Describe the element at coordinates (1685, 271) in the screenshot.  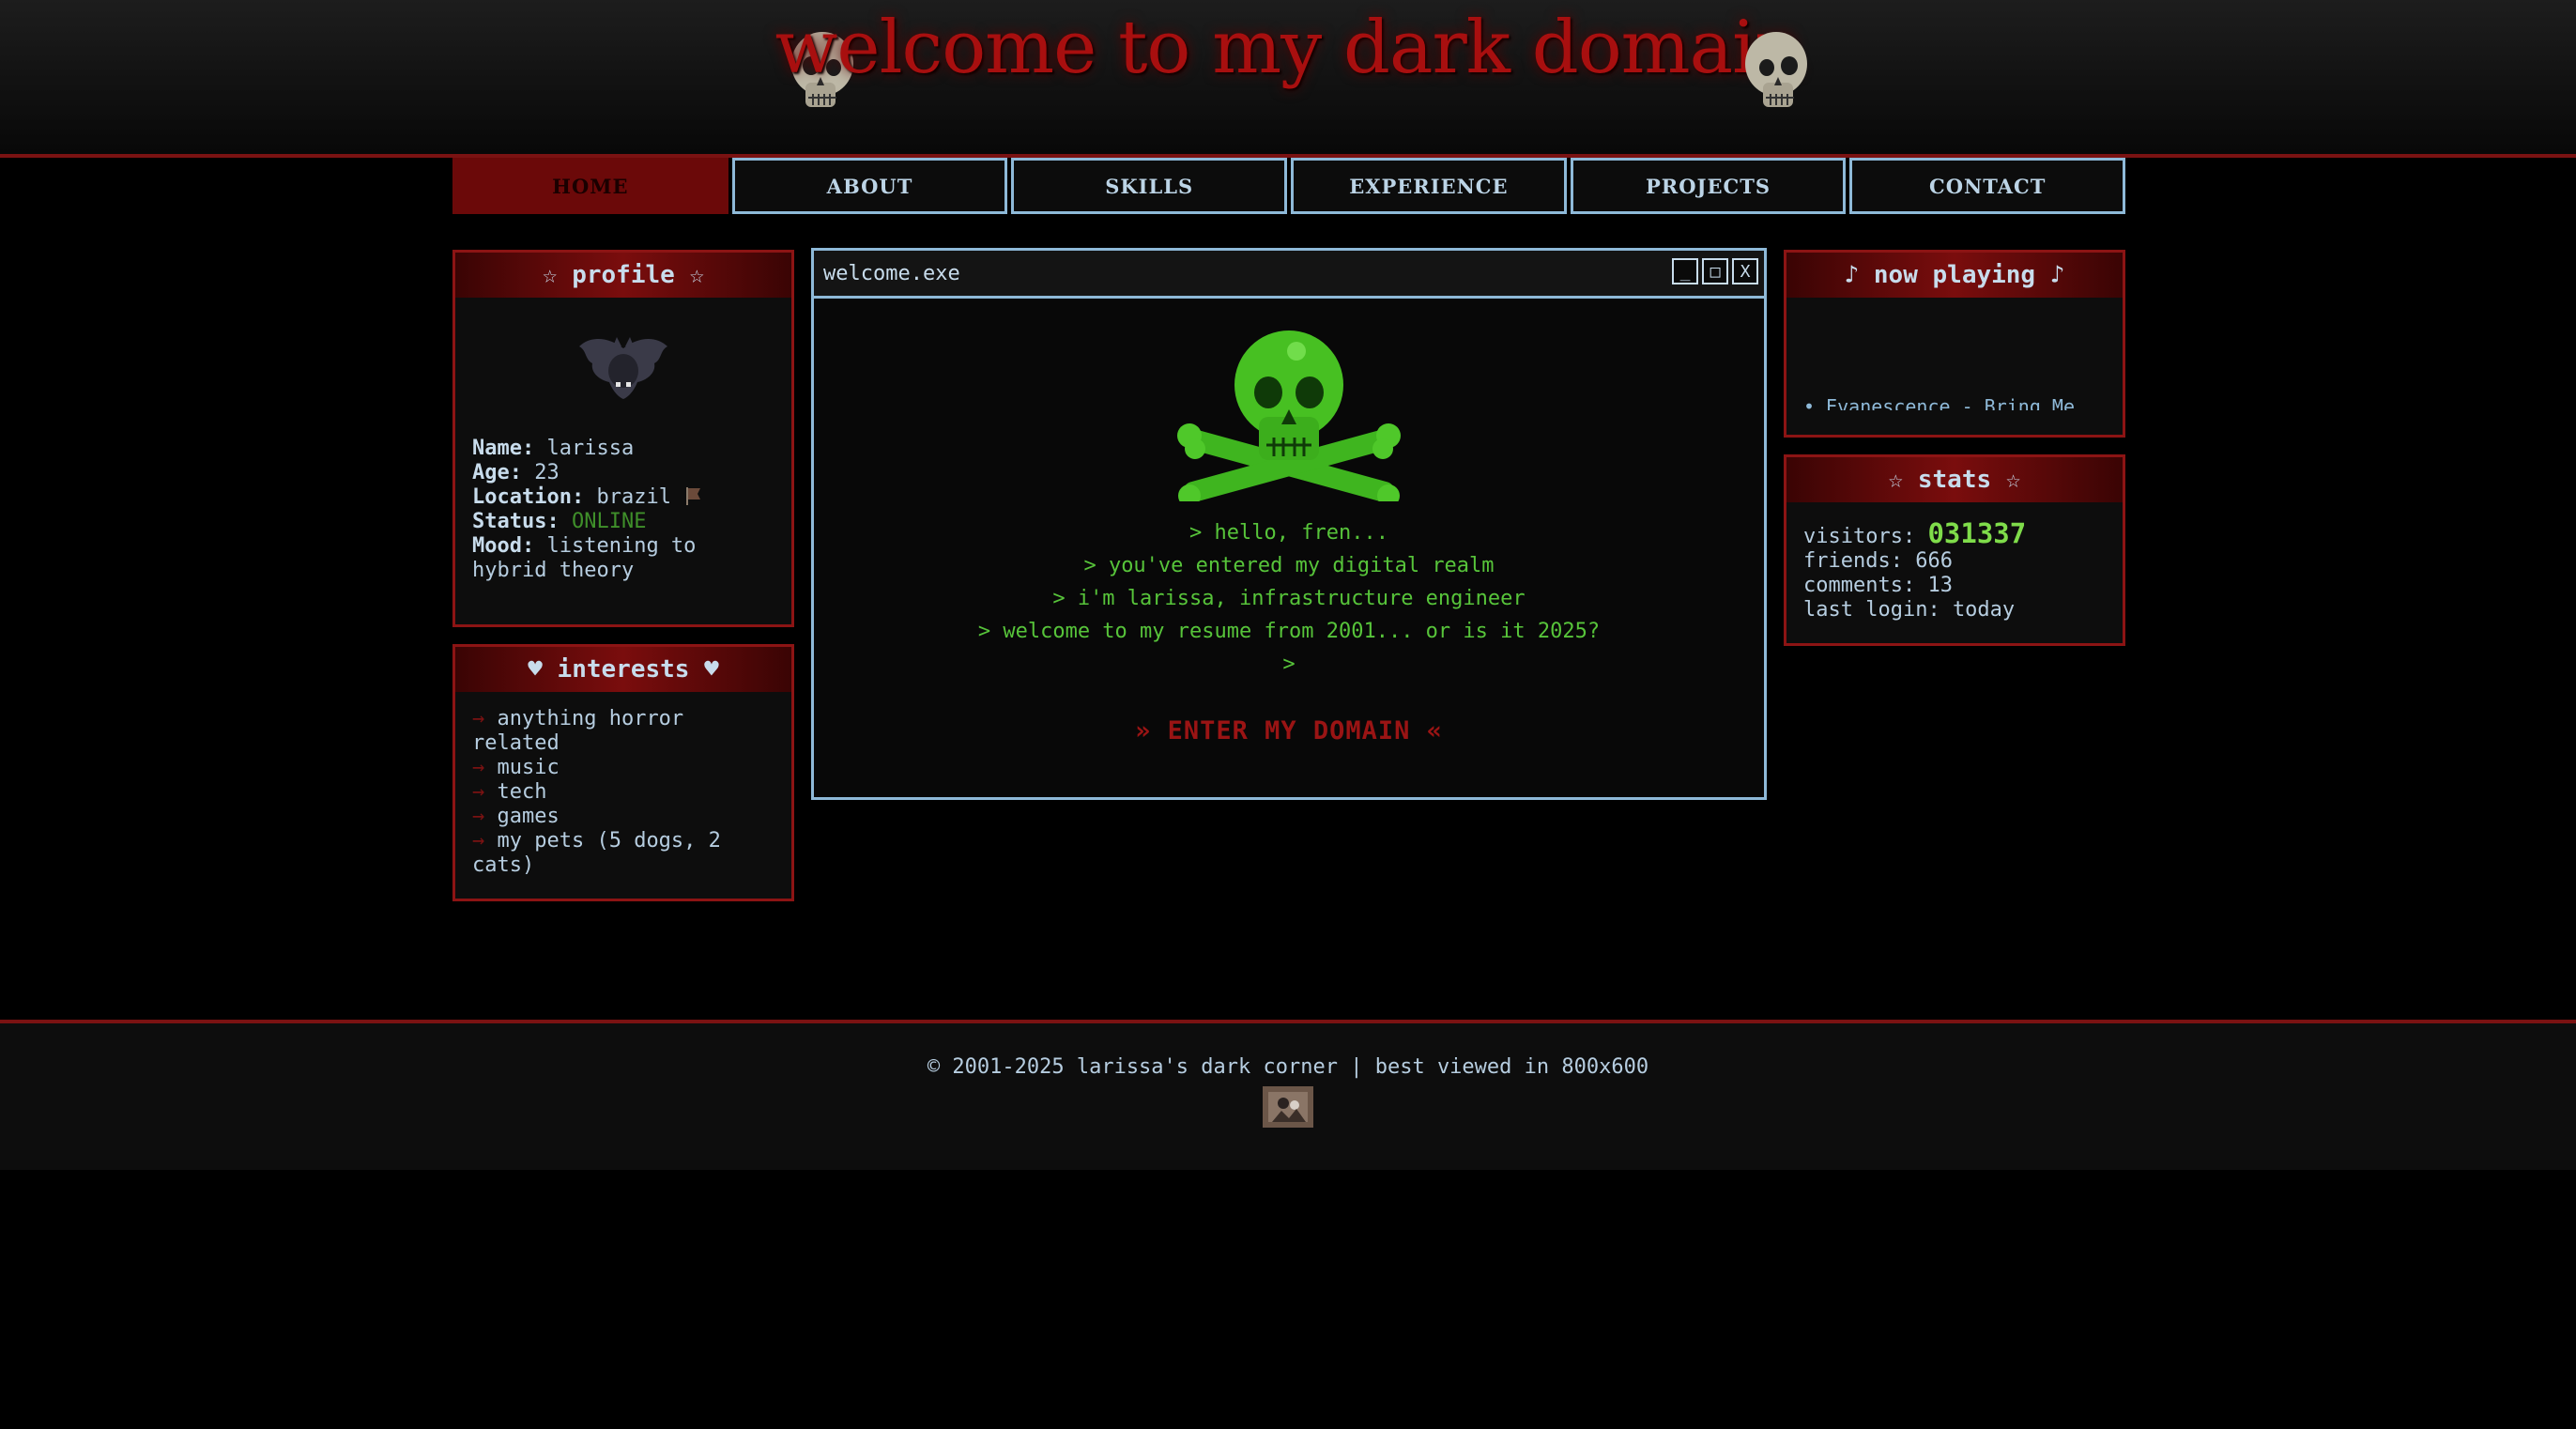
I see `minimize-button: _` at that location.